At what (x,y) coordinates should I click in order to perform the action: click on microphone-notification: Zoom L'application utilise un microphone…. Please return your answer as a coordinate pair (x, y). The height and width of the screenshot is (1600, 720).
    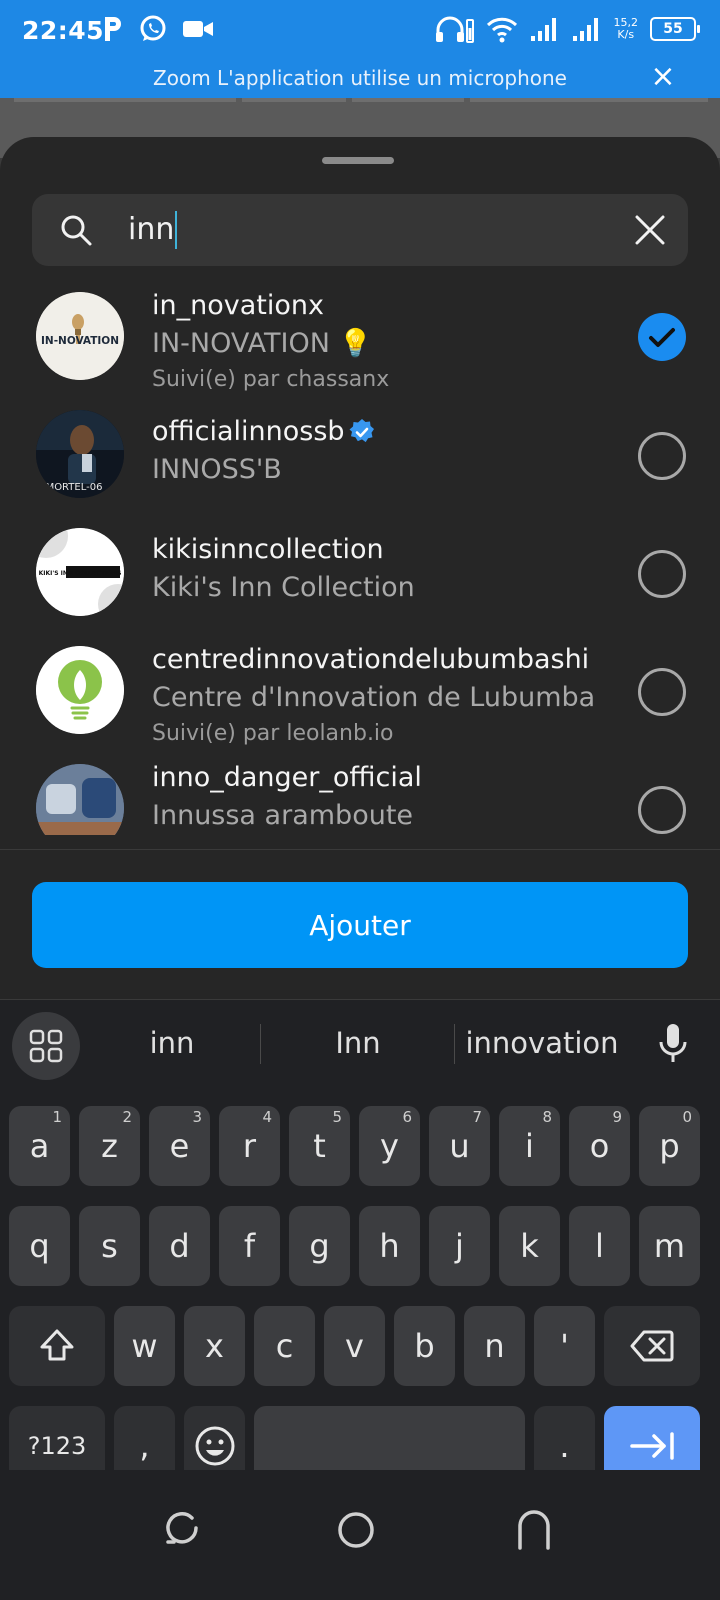
    Looking at the image, I should click on (360, 80).